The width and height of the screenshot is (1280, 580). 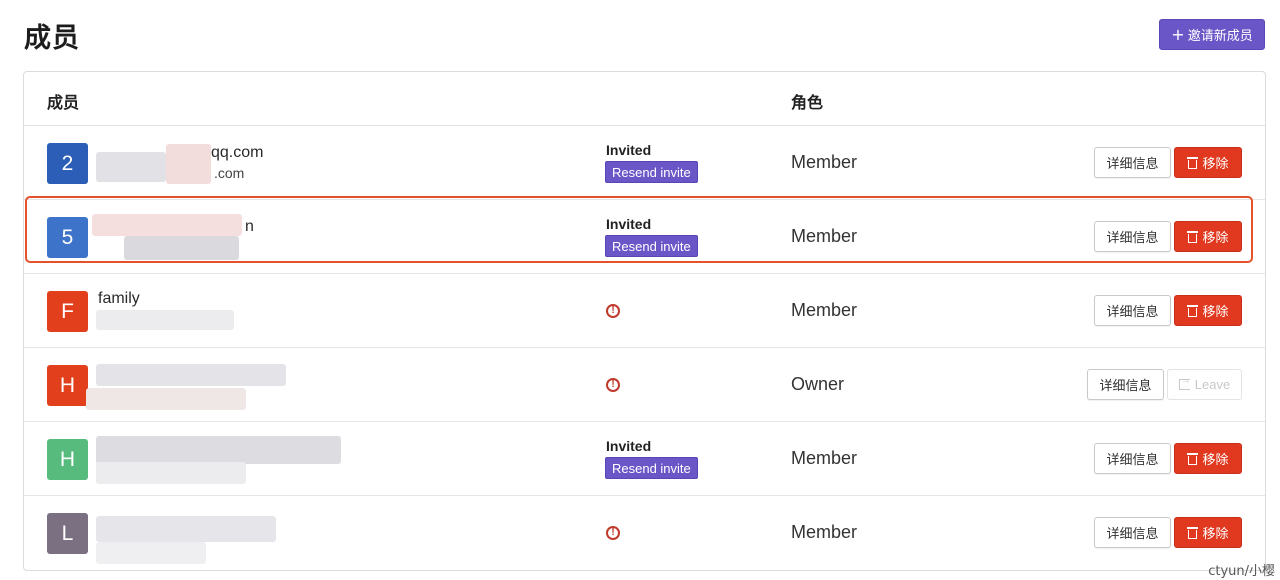 What do you see at coordinates (229, 173) in the screenshot?
I see `member-email: .com` at bounding box center [229, 173].